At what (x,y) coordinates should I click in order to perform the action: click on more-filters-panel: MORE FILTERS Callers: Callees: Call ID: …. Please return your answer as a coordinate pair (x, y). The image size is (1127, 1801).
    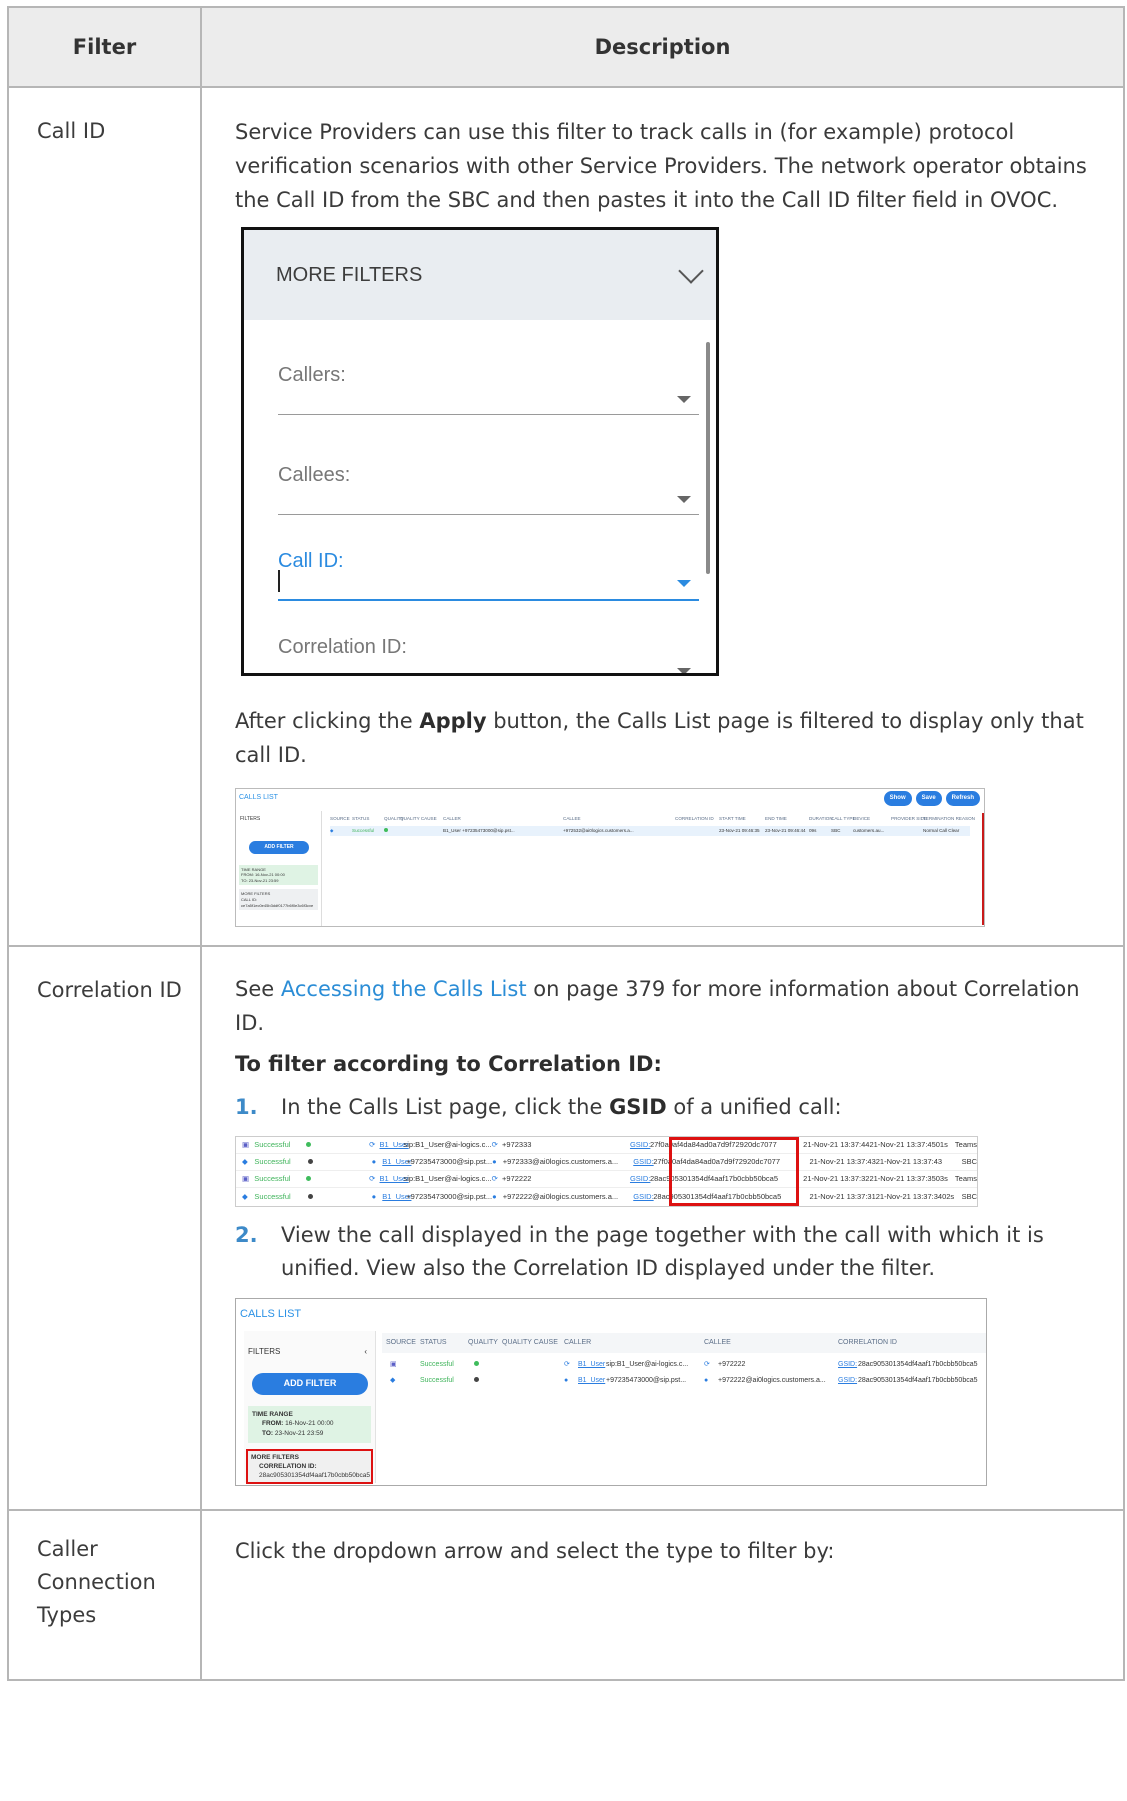
    Looking at the image, I should click on (480, 452).